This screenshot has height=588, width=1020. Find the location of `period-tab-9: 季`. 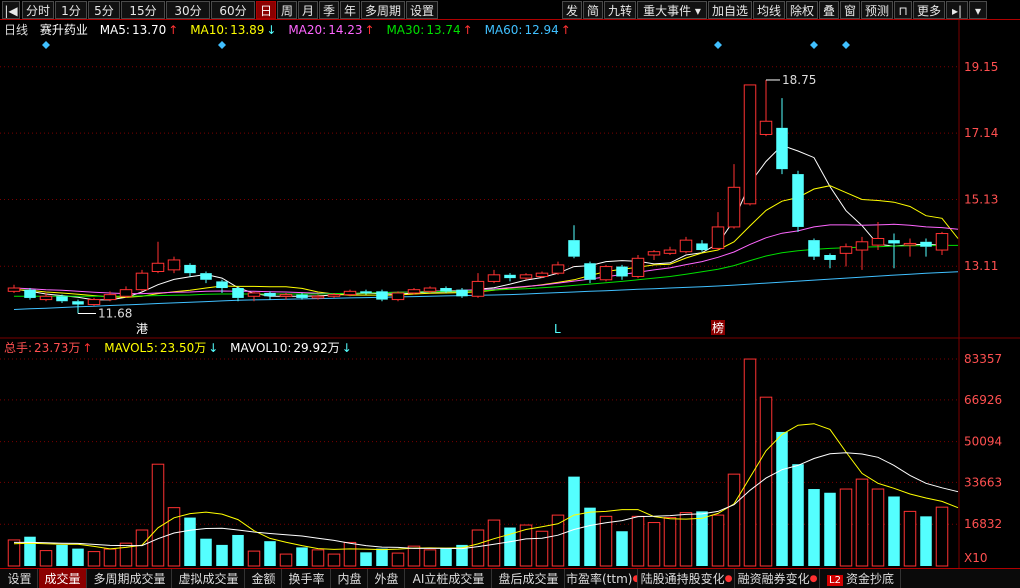

period-tab-9: 季 is located at coordinates (329, 10).